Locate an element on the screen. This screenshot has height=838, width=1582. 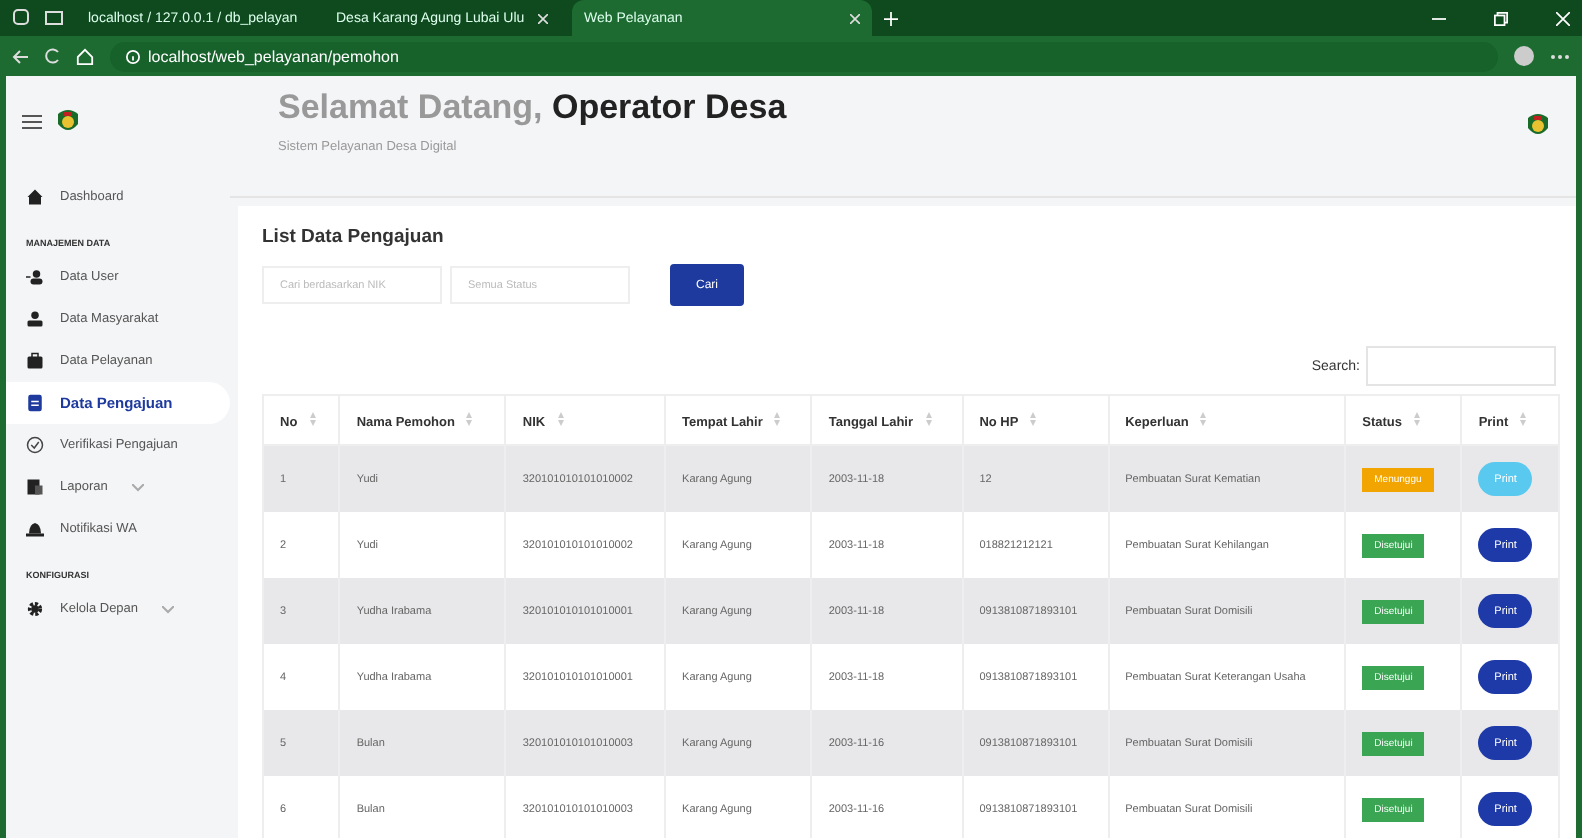
reload-icon is located at coordinates (52, 56).